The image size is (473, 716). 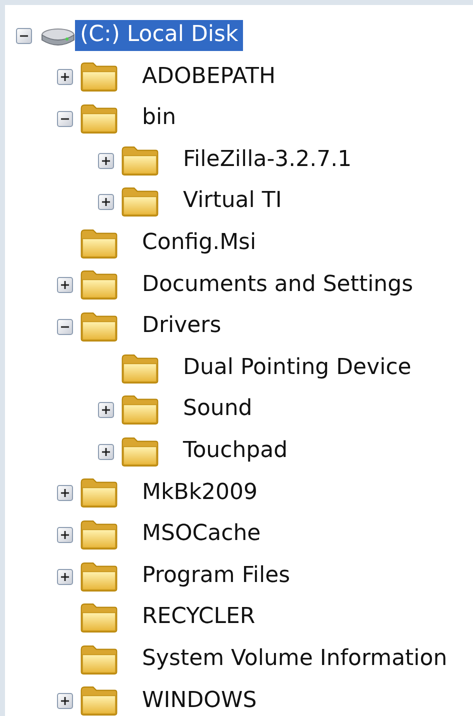 I want to click on tree-item: FileZilla-3.2.7.1, so click(x=267, y=160).